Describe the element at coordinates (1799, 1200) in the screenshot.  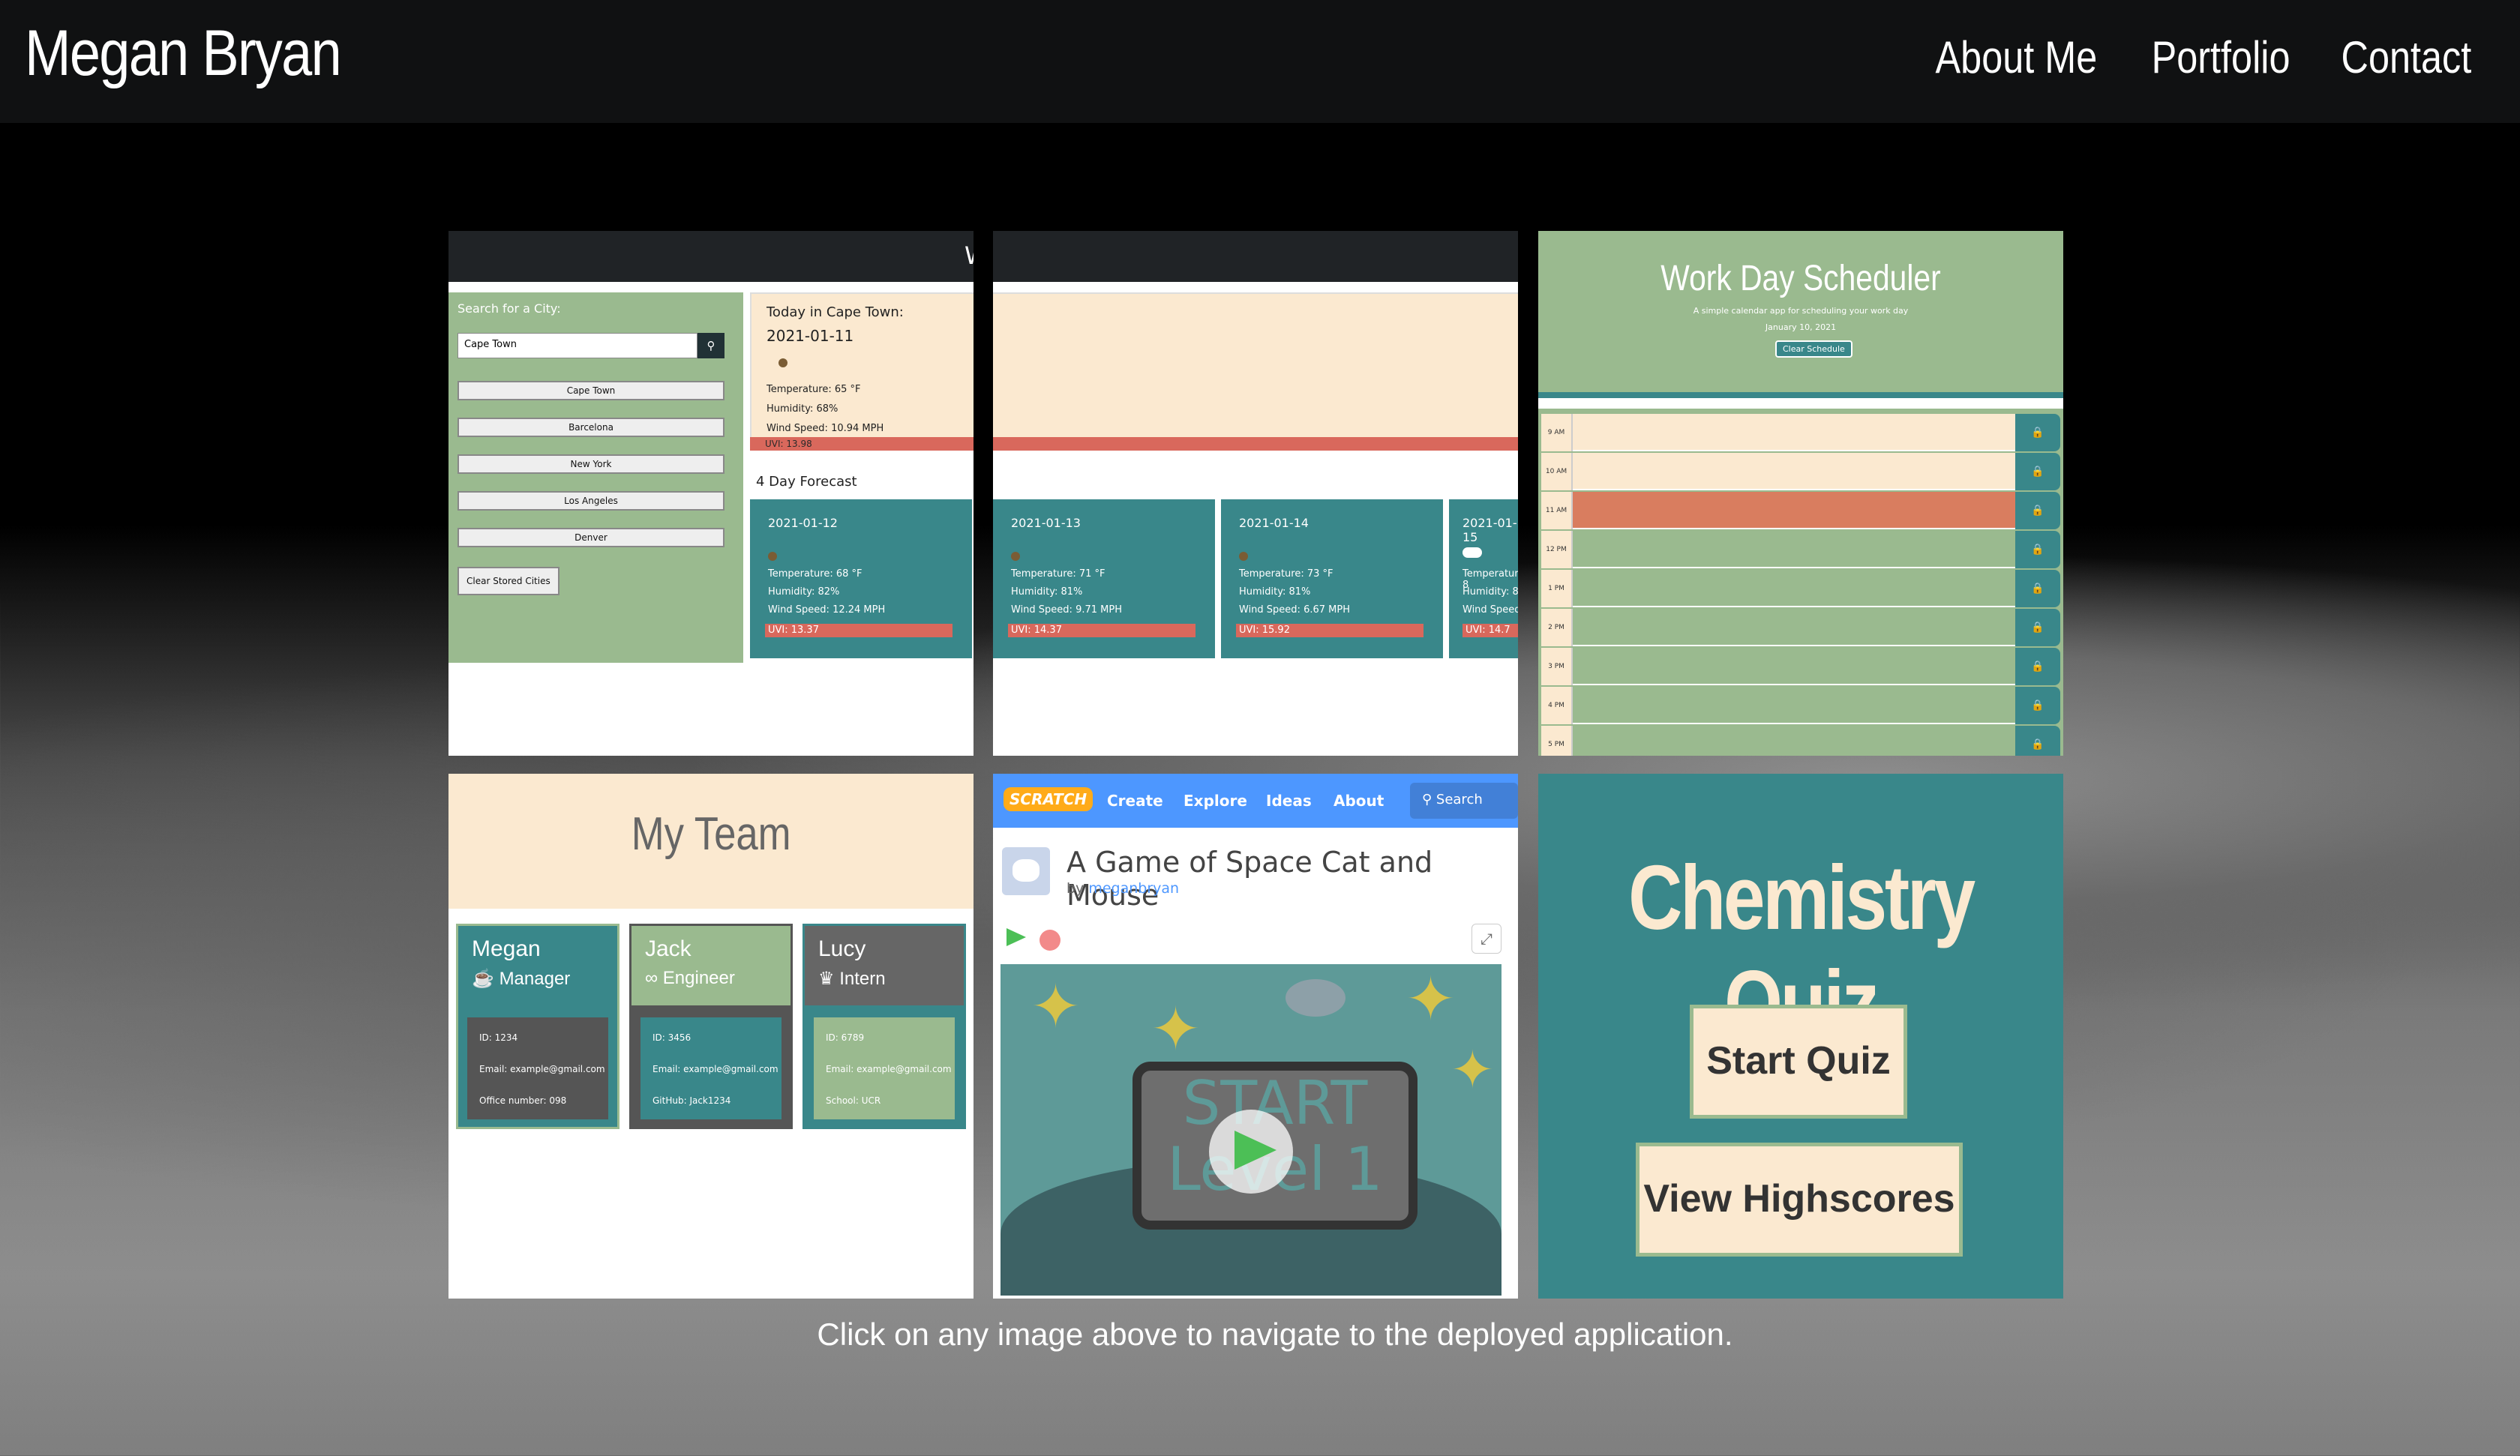
I see `view-highscores-button: View Highscores` at that location.